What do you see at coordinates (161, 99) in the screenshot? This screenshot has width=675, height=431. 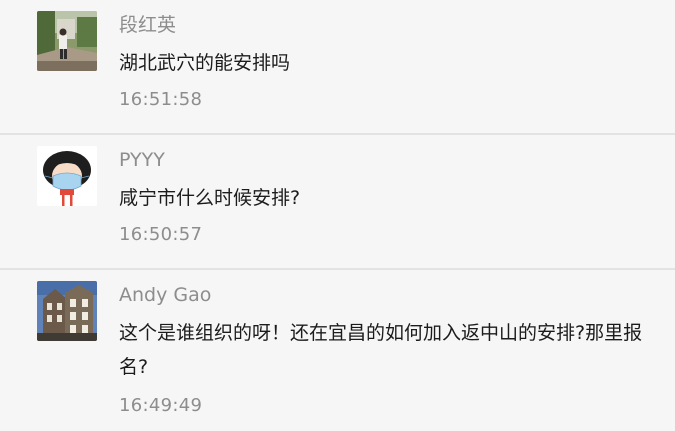 I see `timestamp: 16:51:58` at bounding box center [161, 99].